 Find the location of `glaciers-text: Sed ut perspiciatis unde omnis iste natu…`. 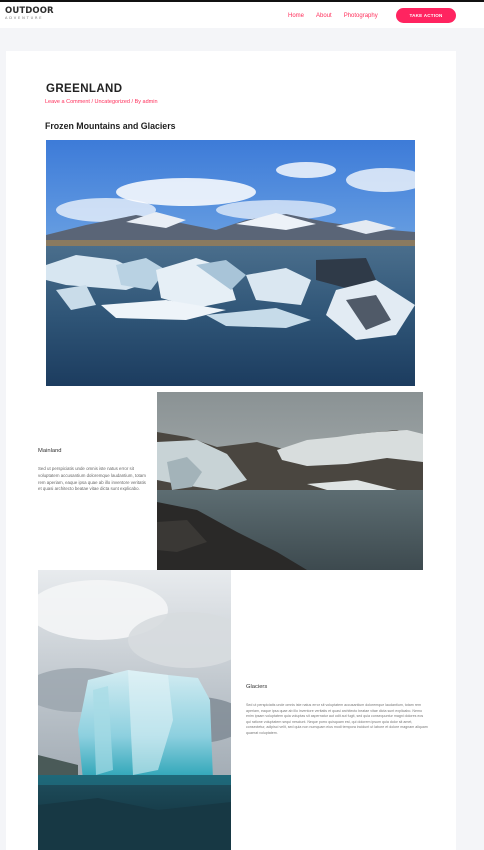

glaciers-text: Sed ut perspiciatis unde omnis iste natu… is located at coordinates (337, 719).